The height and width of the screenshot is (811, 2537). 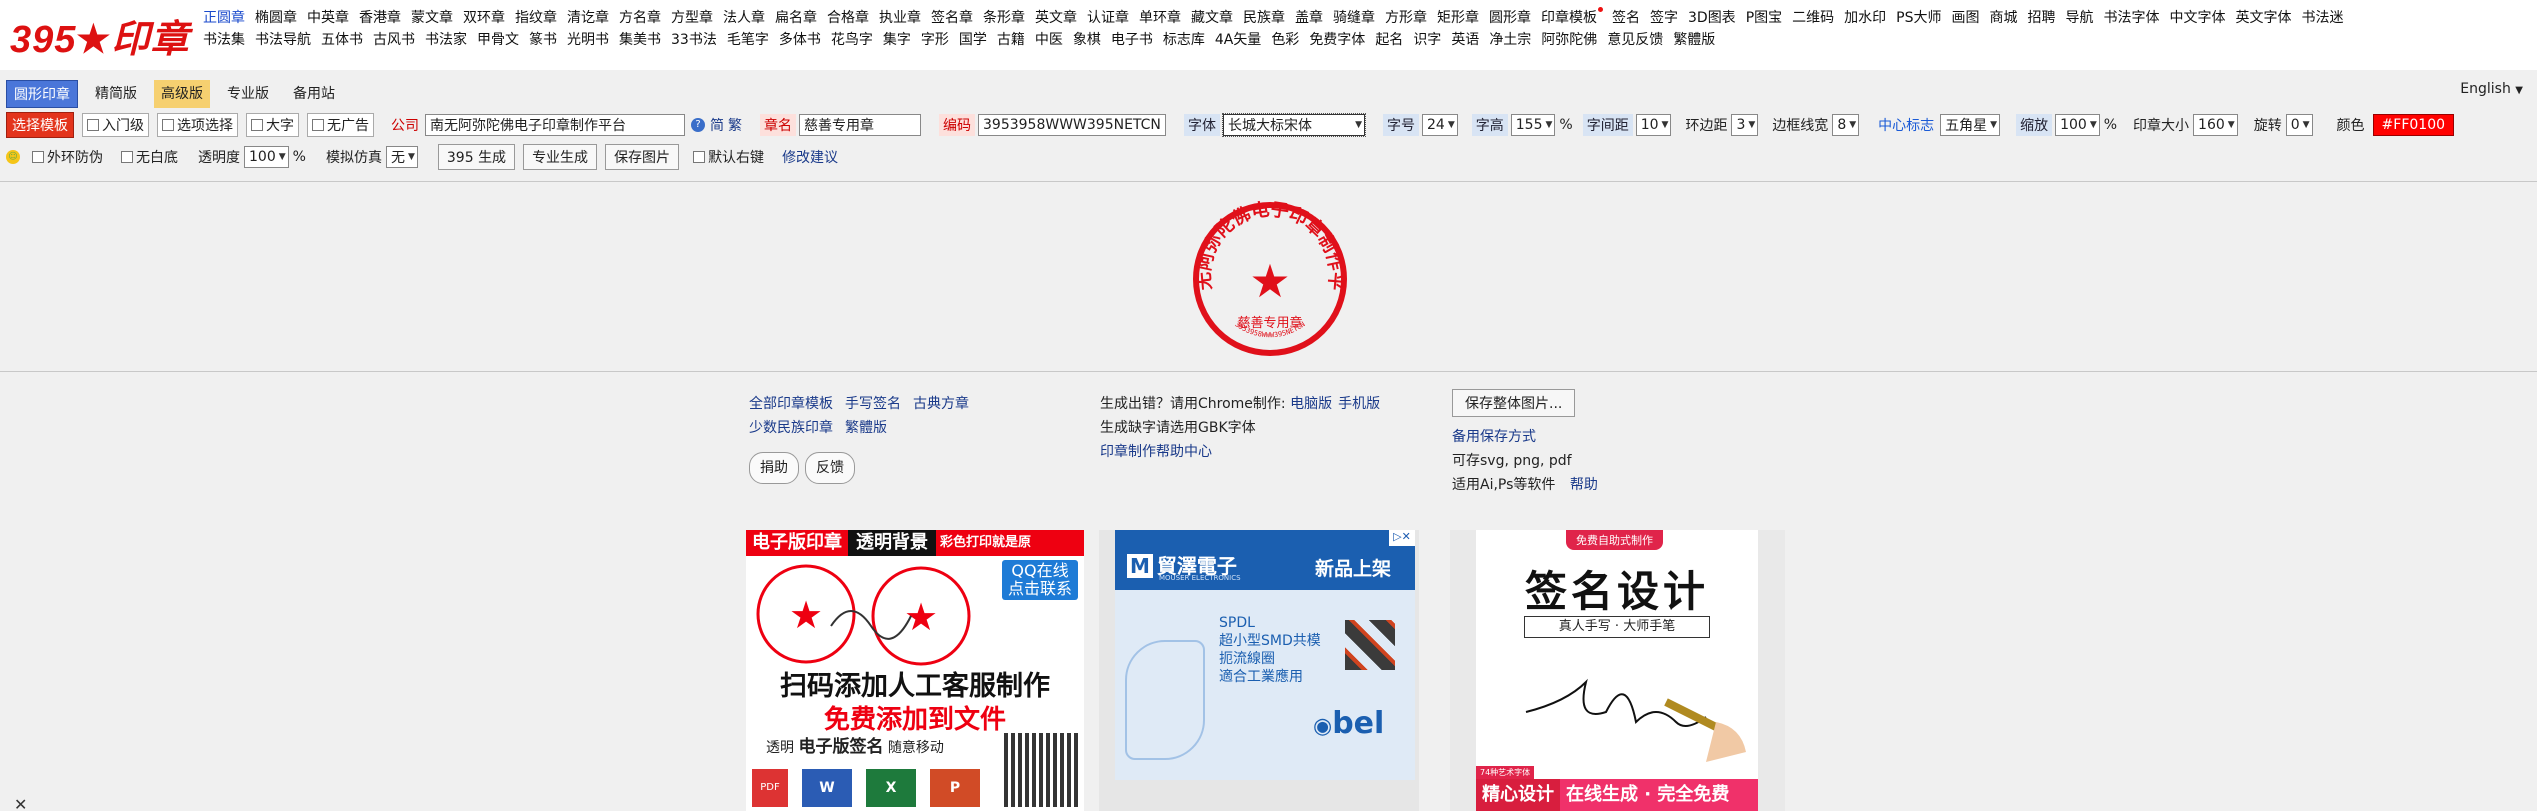 What do you see at coordinates (1406, 17) in the screenshot?
I see `nav-primary-item-23: 方形章` at bounding box center [1406, 17].